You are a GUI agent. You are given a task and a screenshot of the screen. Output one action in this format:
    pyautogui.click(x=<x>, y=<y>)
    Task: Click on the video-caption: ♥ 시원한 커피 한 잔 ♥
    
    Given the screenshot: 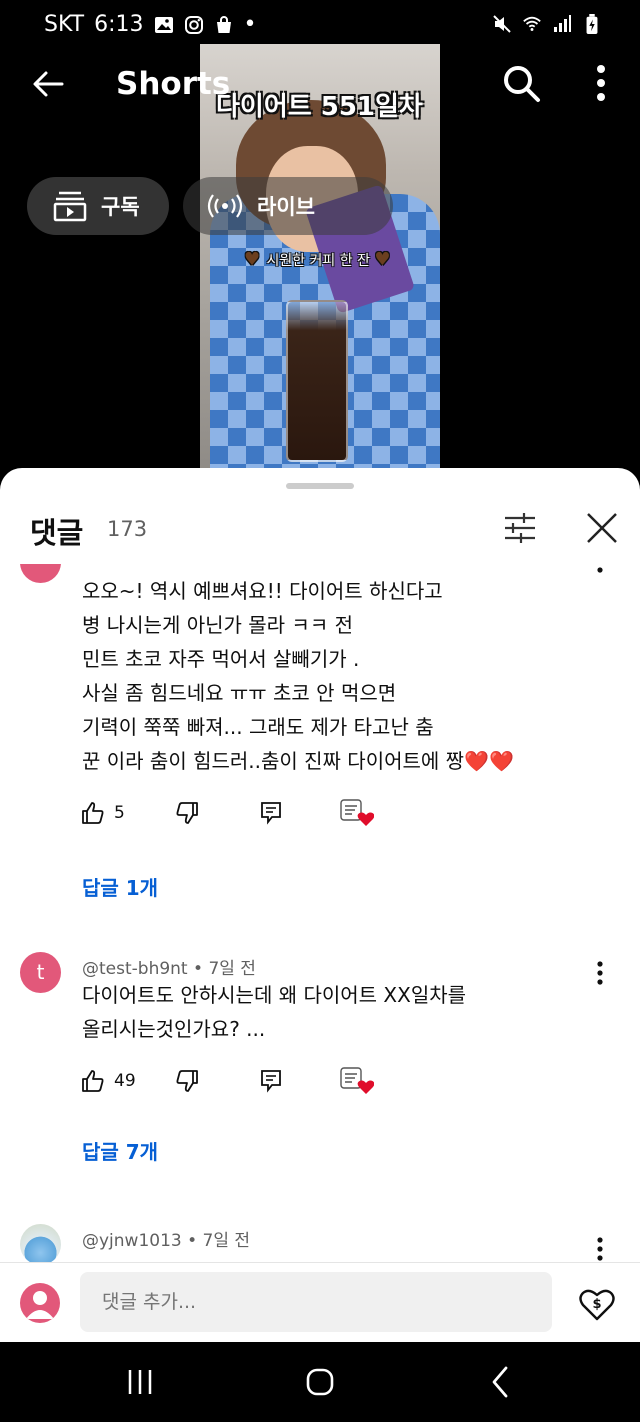 What is the action you would take?
    pyautogui.click(x=318, y=260)
    